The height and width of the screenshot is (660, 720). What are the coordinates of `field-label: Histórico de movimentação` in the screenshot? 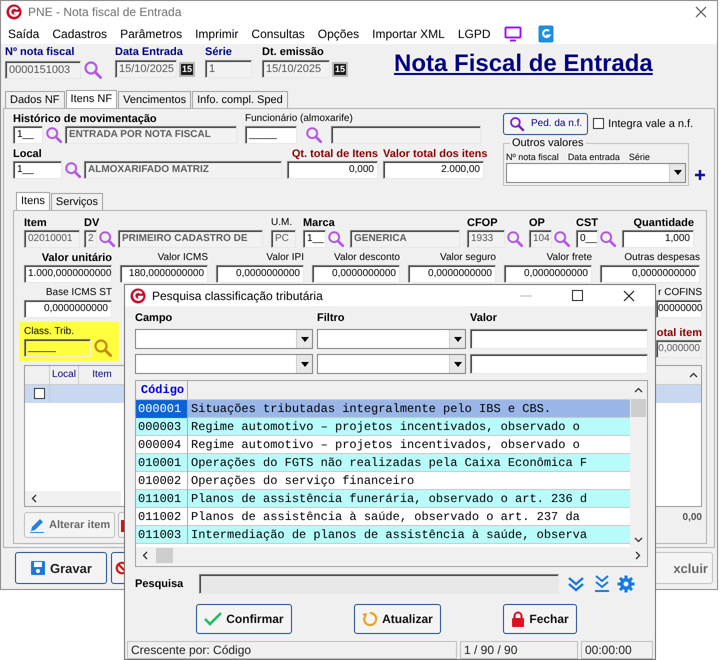 It's located at (85, 118).